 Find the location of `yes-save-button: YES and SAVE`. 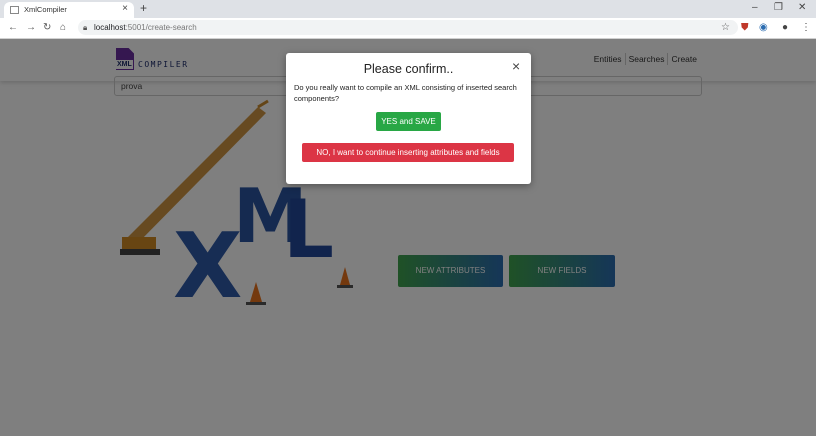

yes-save-button: YES and SAVE is located at coordinates (408, 121).